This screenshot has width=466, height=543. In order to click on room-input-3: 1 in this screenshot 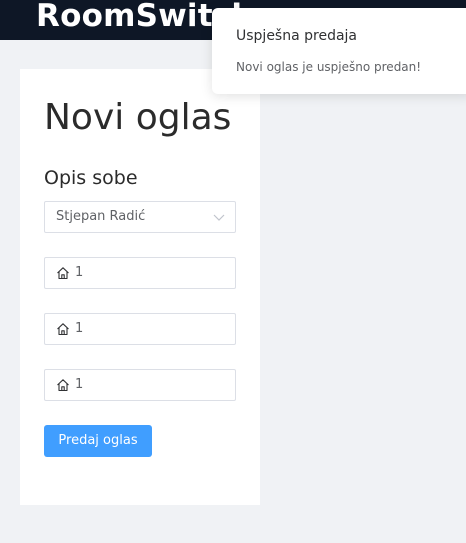, I will do `click(140, 385)`.